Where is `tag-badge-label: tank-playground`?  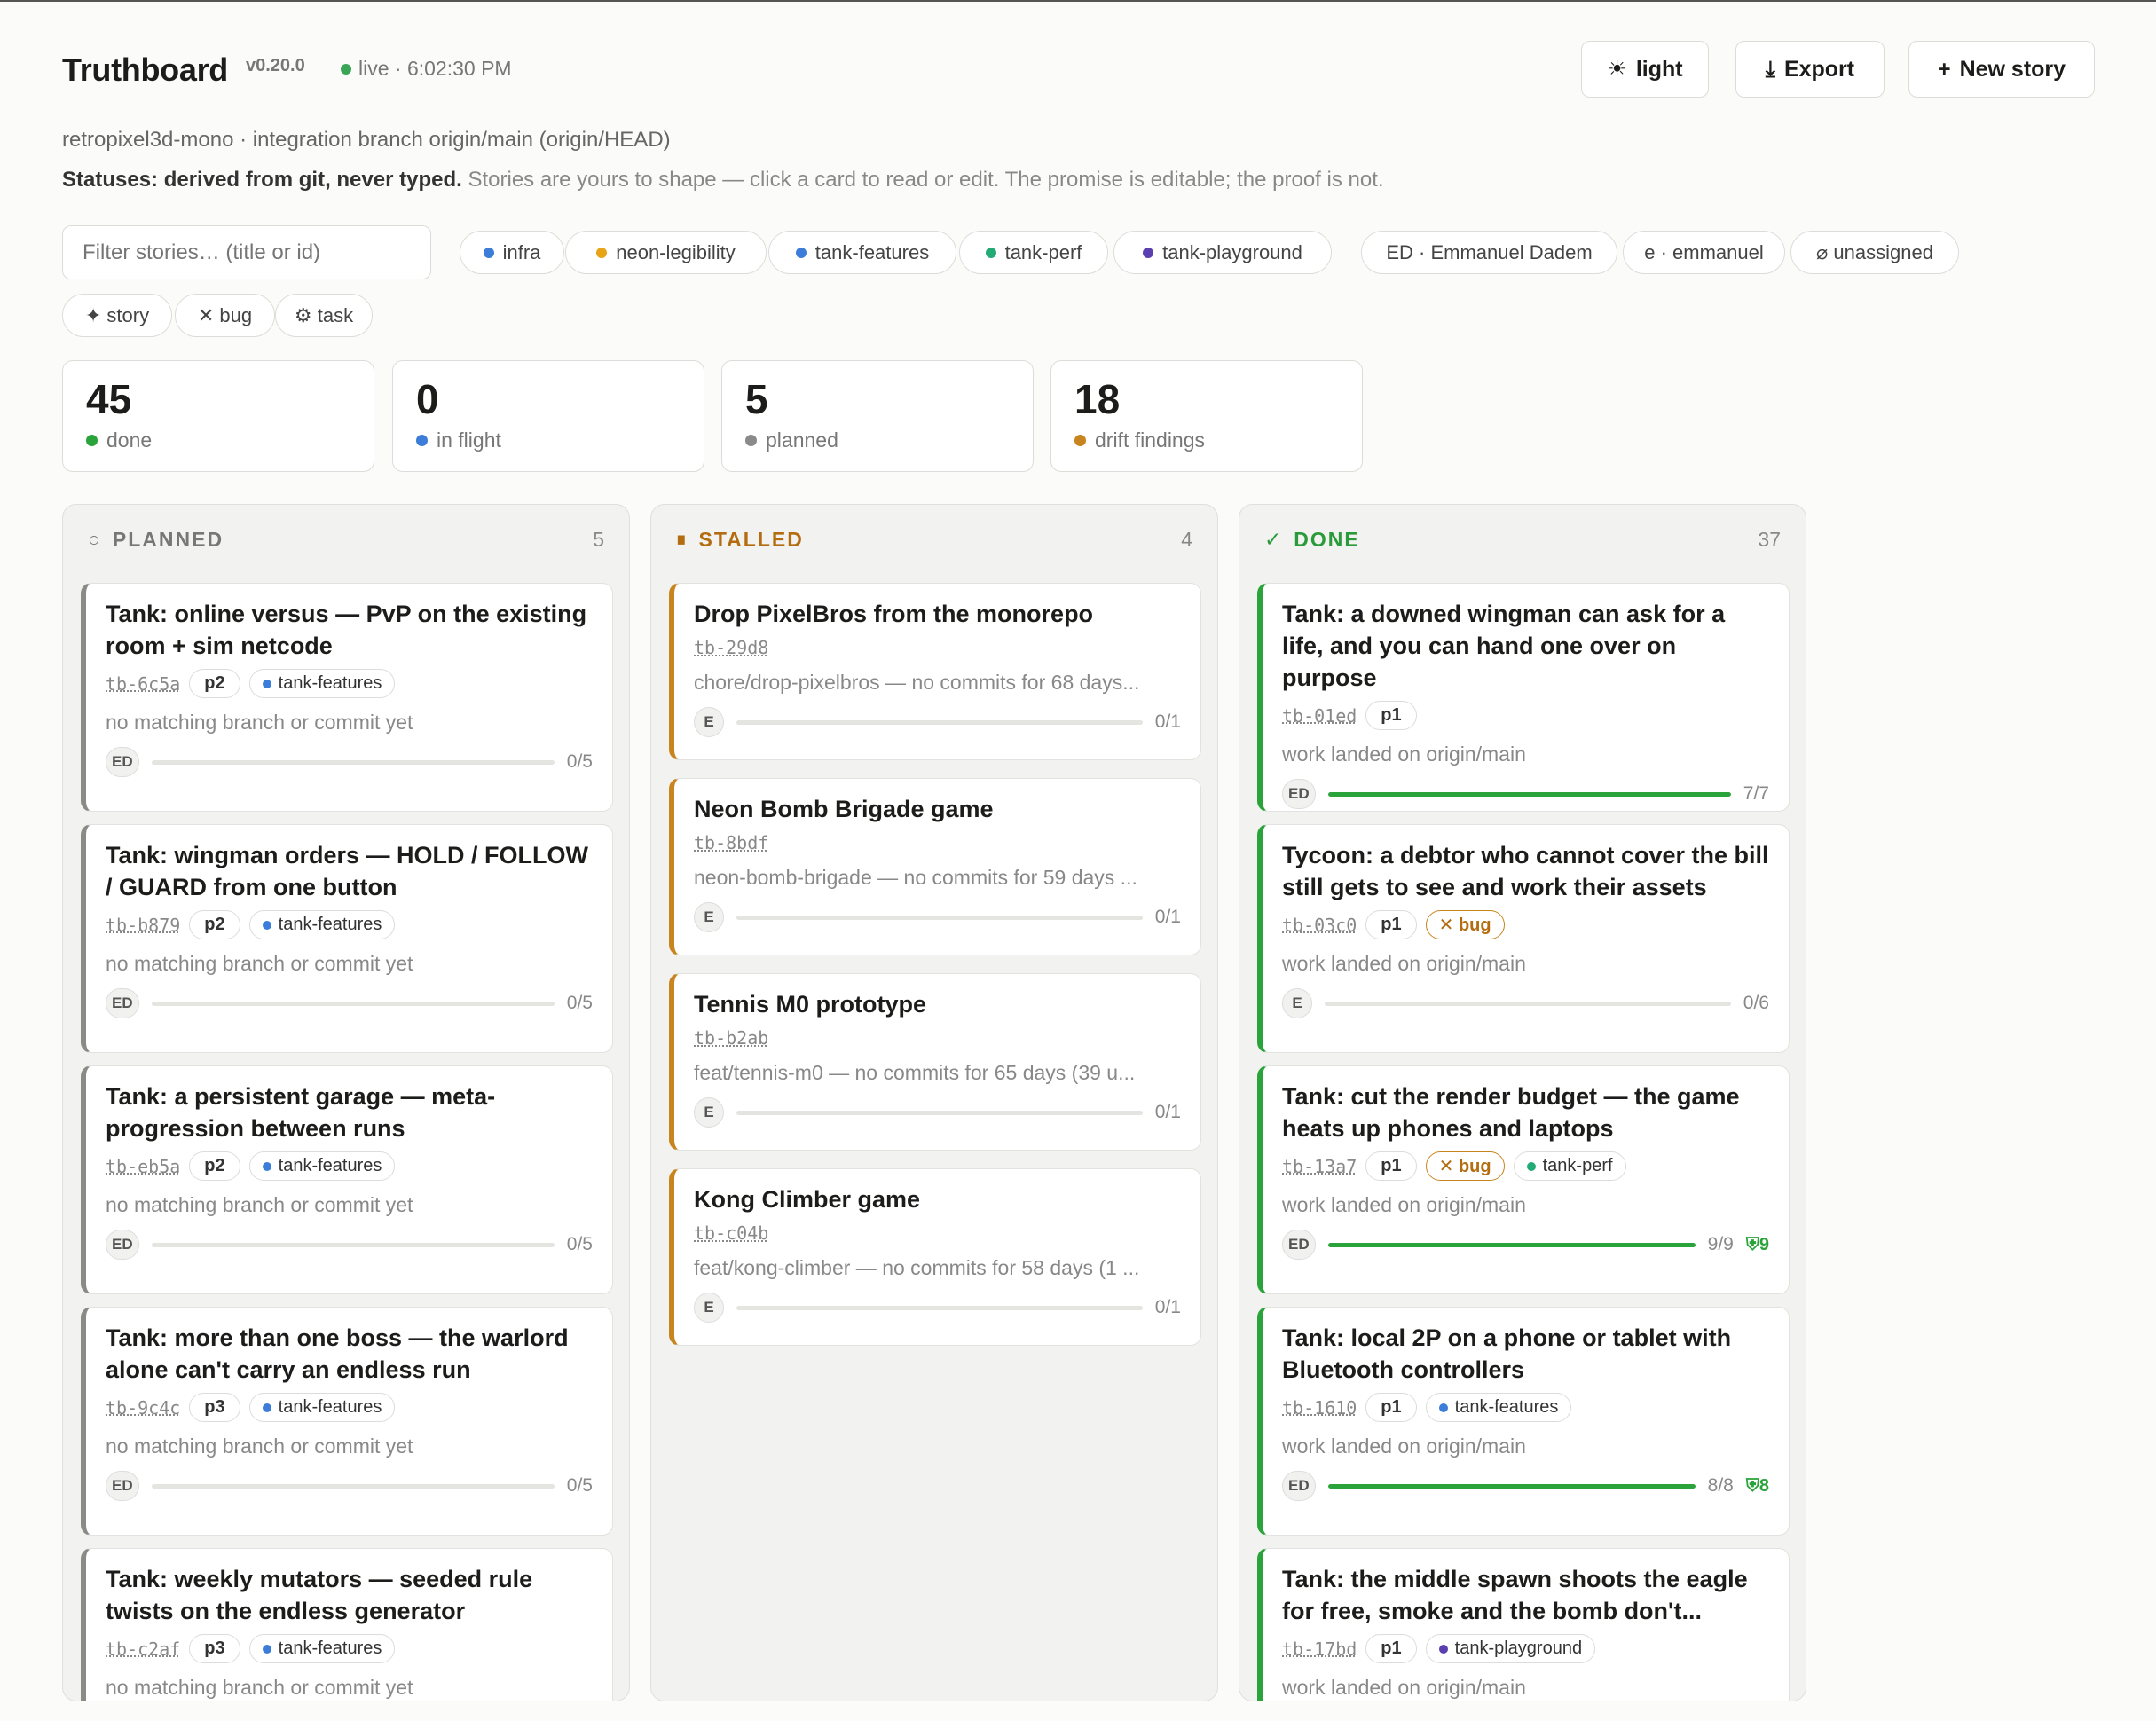
tag-badge-label: tank-playground is located at coordinates (1518, 1648).